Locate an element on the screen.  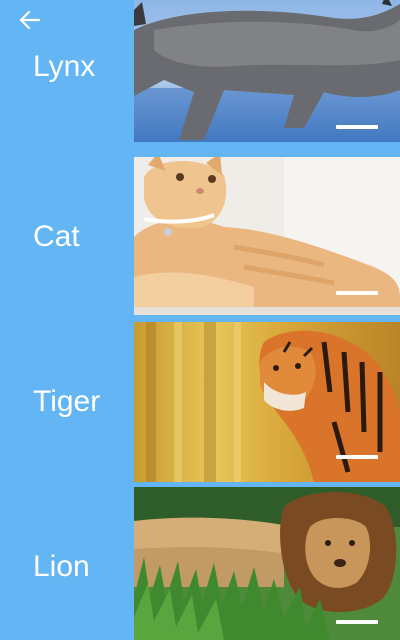
lynx-photo is located at coordinates (267, 71).